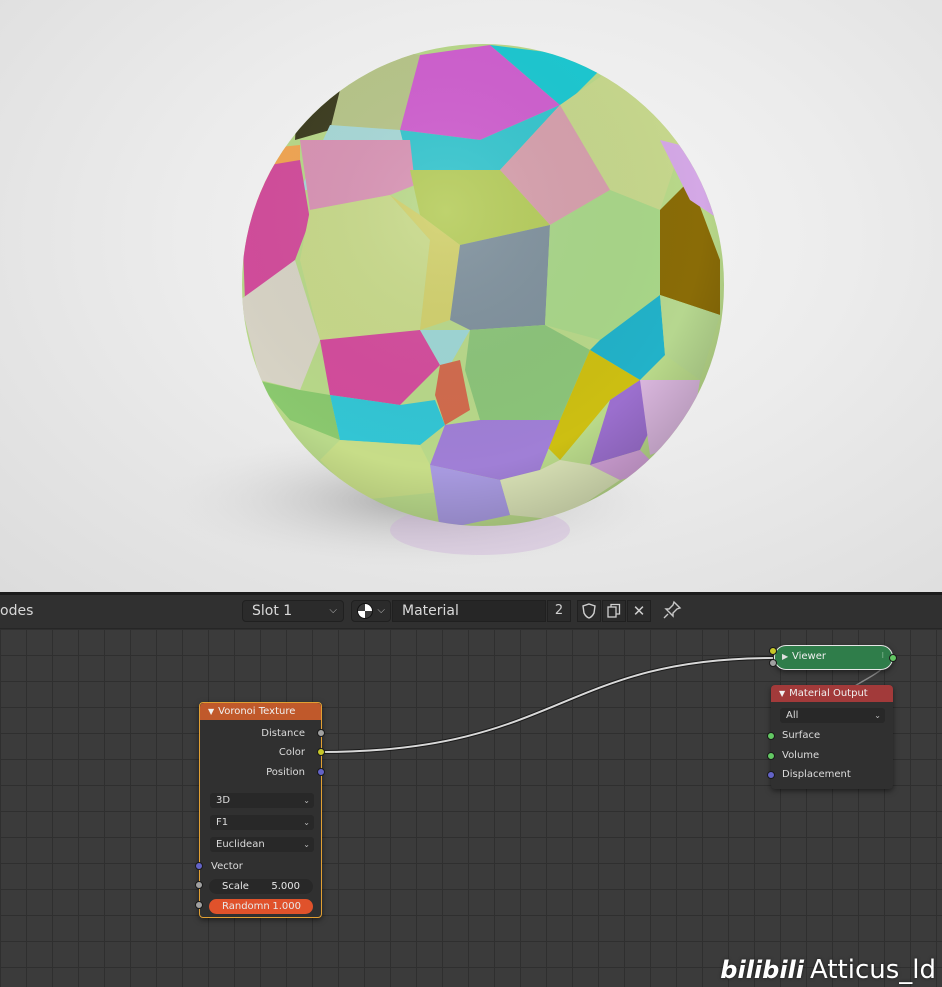 This screenshot has width=942, height=987. What do you see at coordinates (882, 655) in the screenshot?
I see `viewer-grip-icon: ⁝` at bounding box center [882, 655].